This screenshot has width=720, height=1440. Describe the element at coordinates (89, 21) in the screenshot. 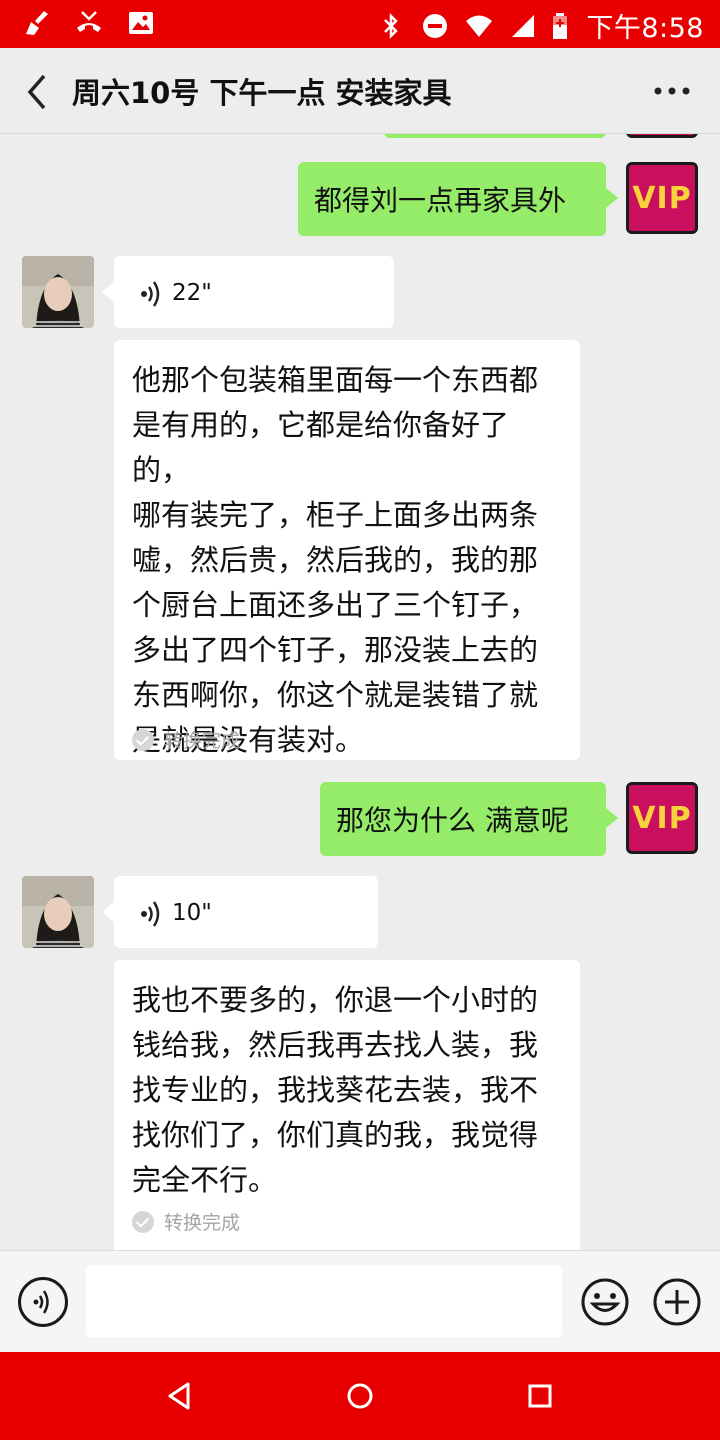

I see `missed-call-icon` at that location.